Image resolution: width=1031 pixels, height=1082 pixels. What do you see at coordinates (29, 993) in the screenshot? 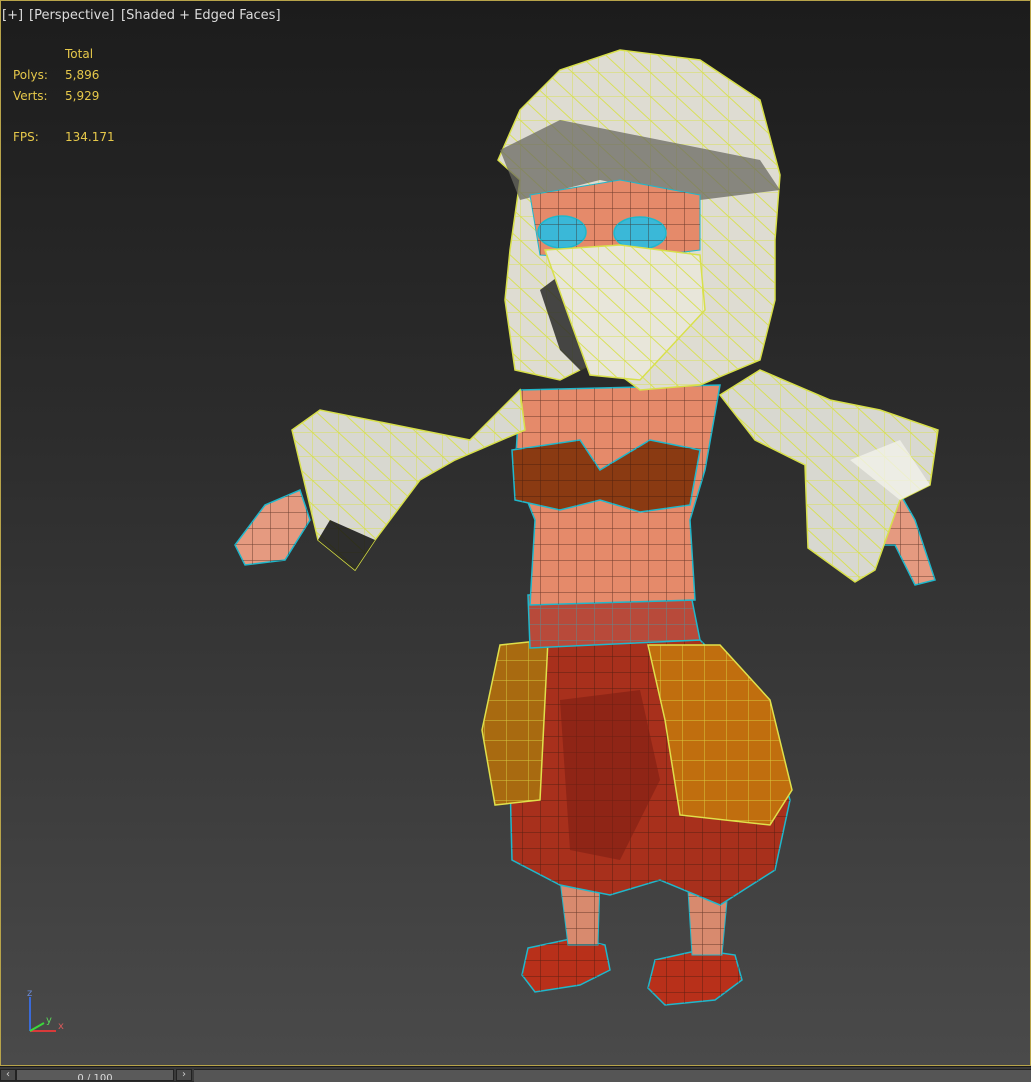
I see `axis-z-label: z` at bounding box center [29, 993].